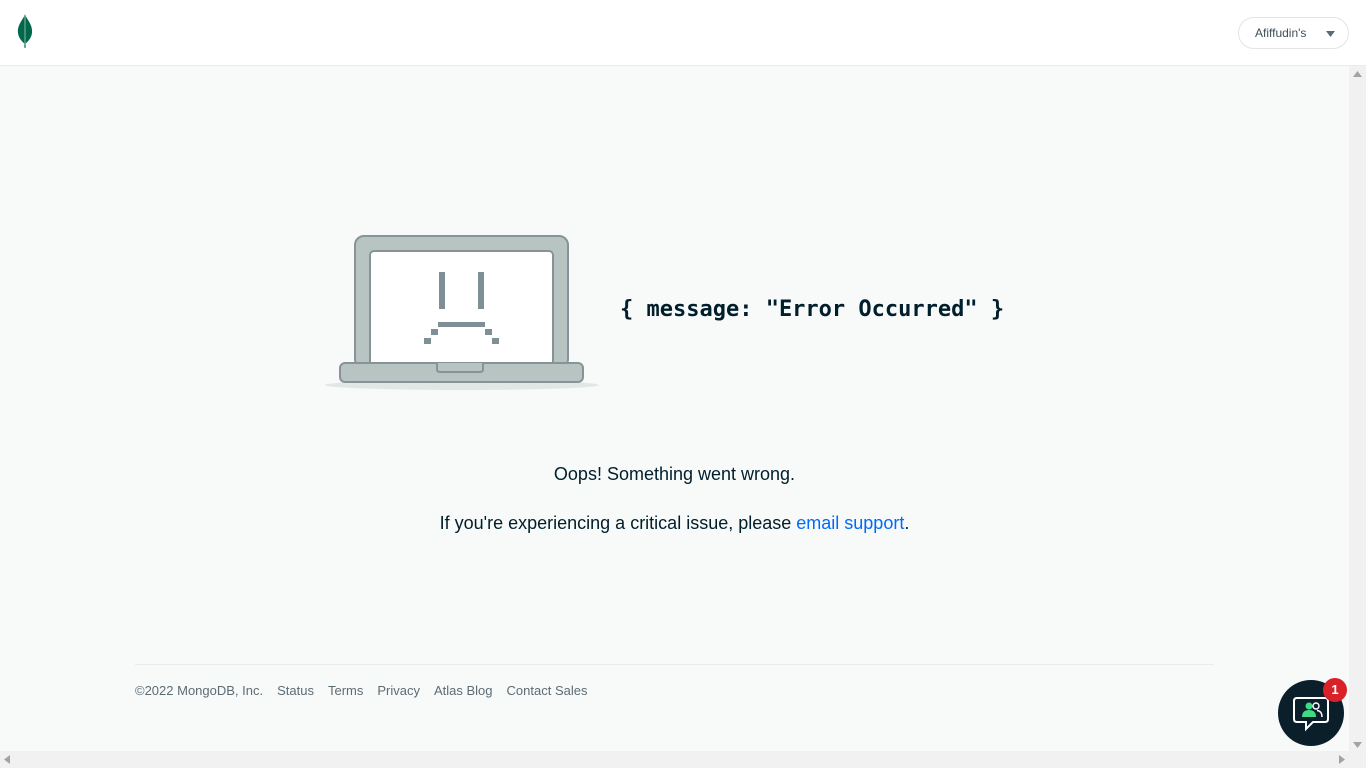 Image resolution: width=1366 pixels, height=768 pixels. I want to click on email-support-link: email support, so click(850, 523).